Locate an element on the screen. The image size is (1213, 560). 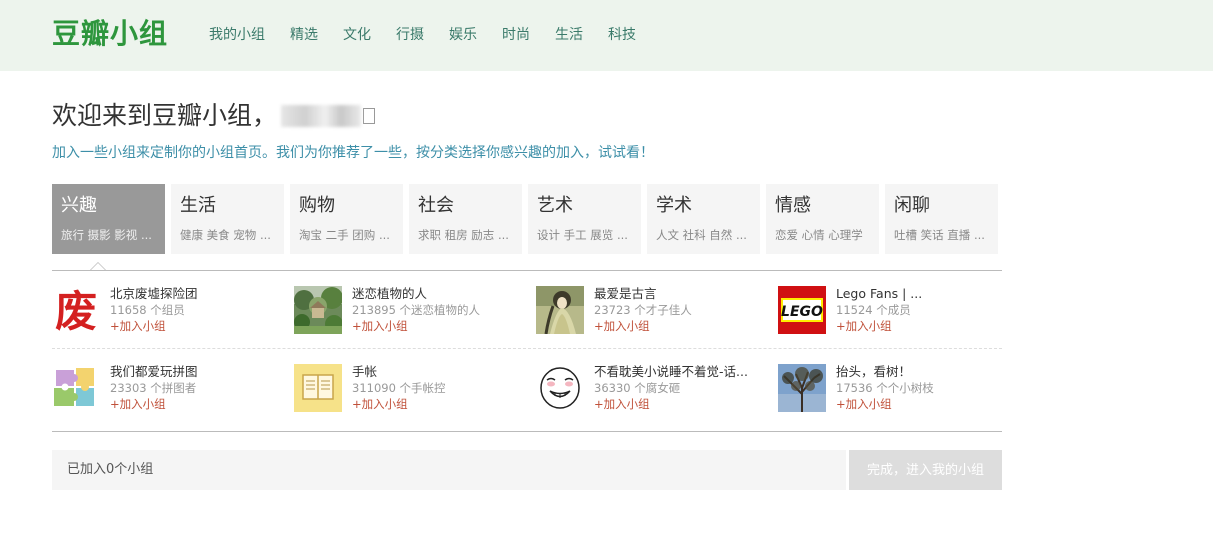
group-name: 迷恋植物的人 is located at coordinates (439, 294).